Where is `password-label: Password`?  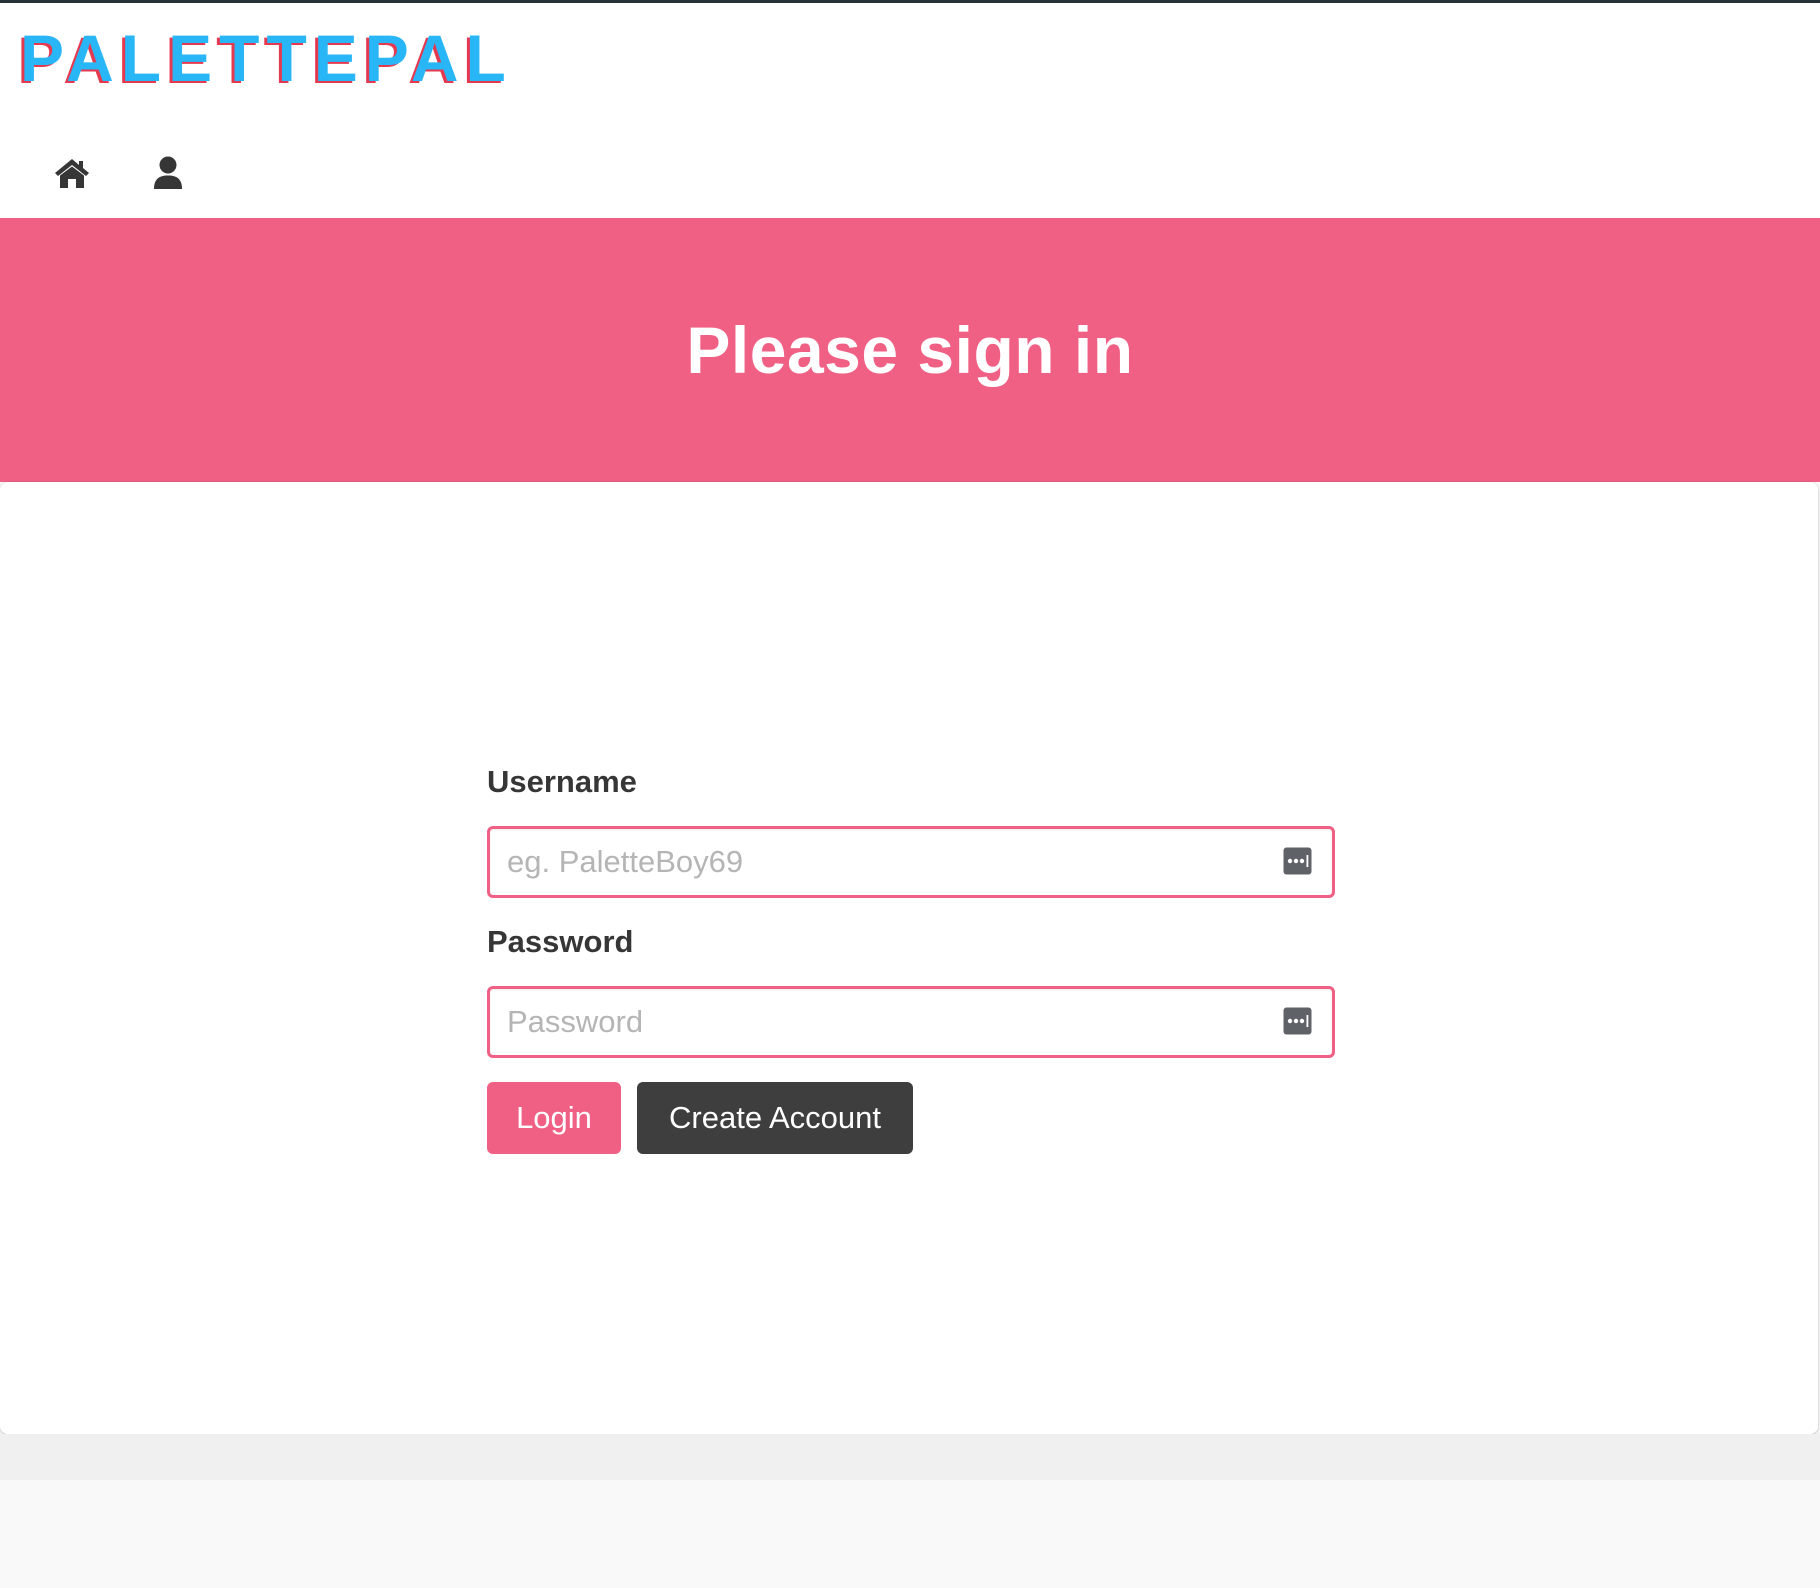
password-label: Password is located at coordinates (560, 941).